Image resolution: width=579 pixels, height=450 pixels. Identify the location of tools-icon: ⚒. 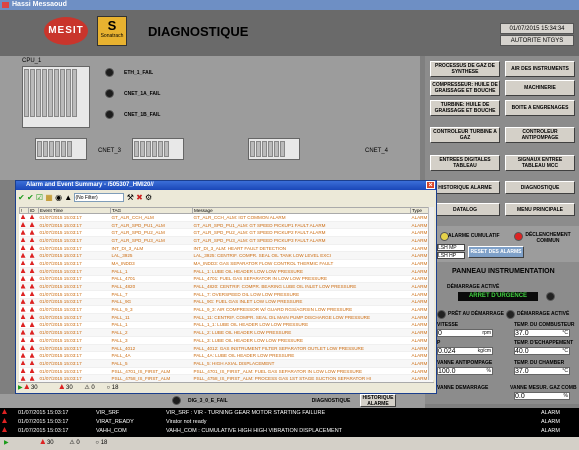
(130, 197).